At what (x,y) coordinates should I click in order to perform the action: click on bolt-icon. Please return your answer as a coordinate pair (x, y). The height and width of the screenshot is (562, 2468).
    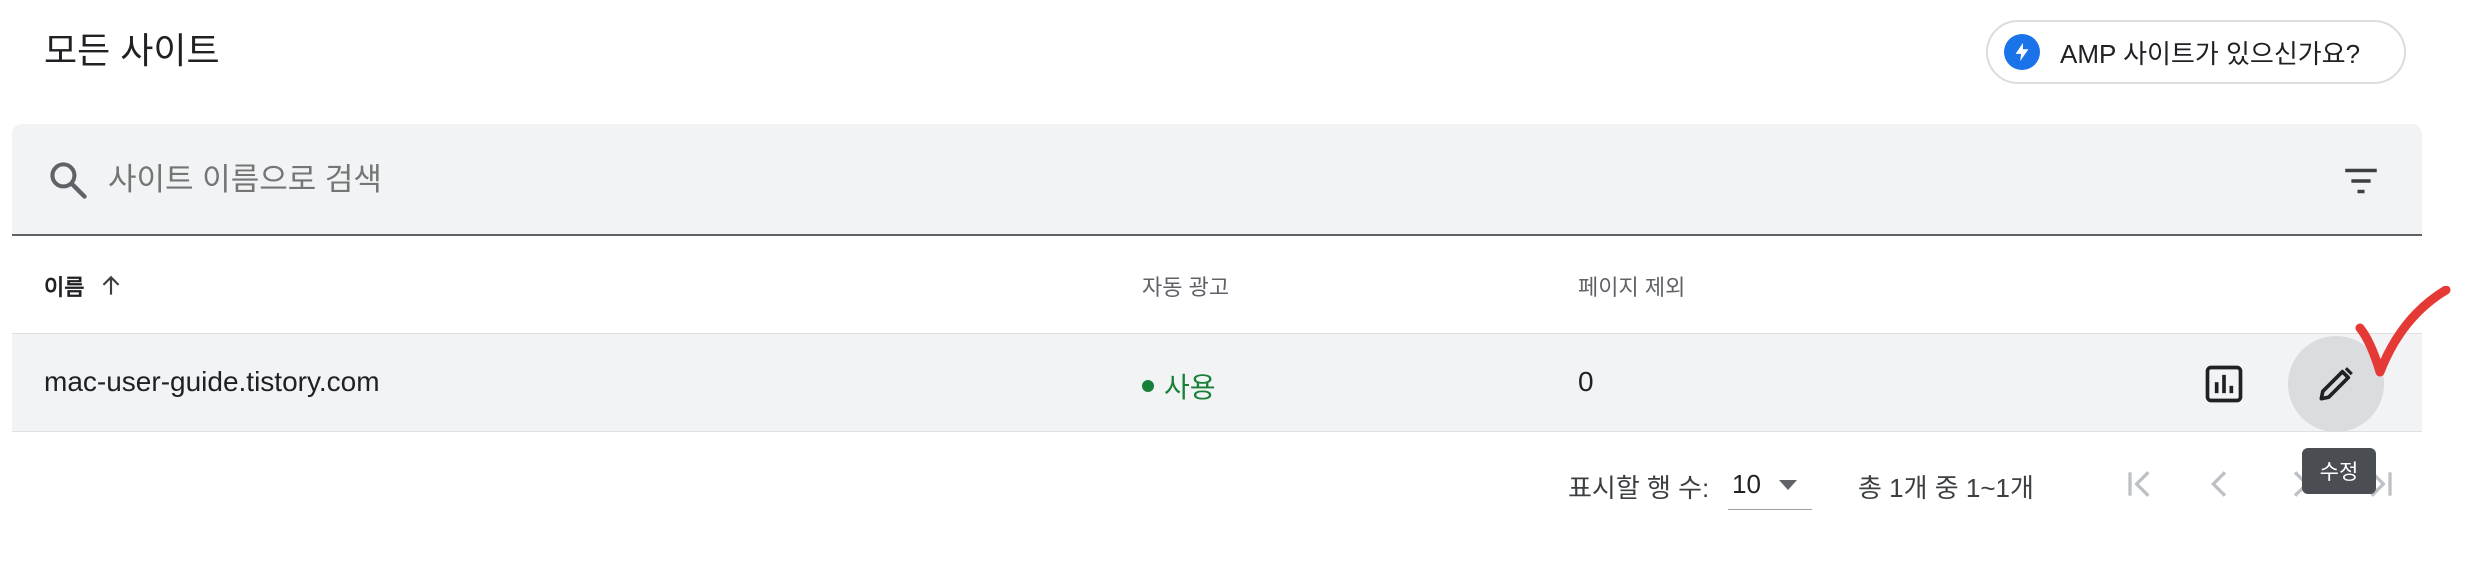
    Looking at the image, I should click on (2022, 52).